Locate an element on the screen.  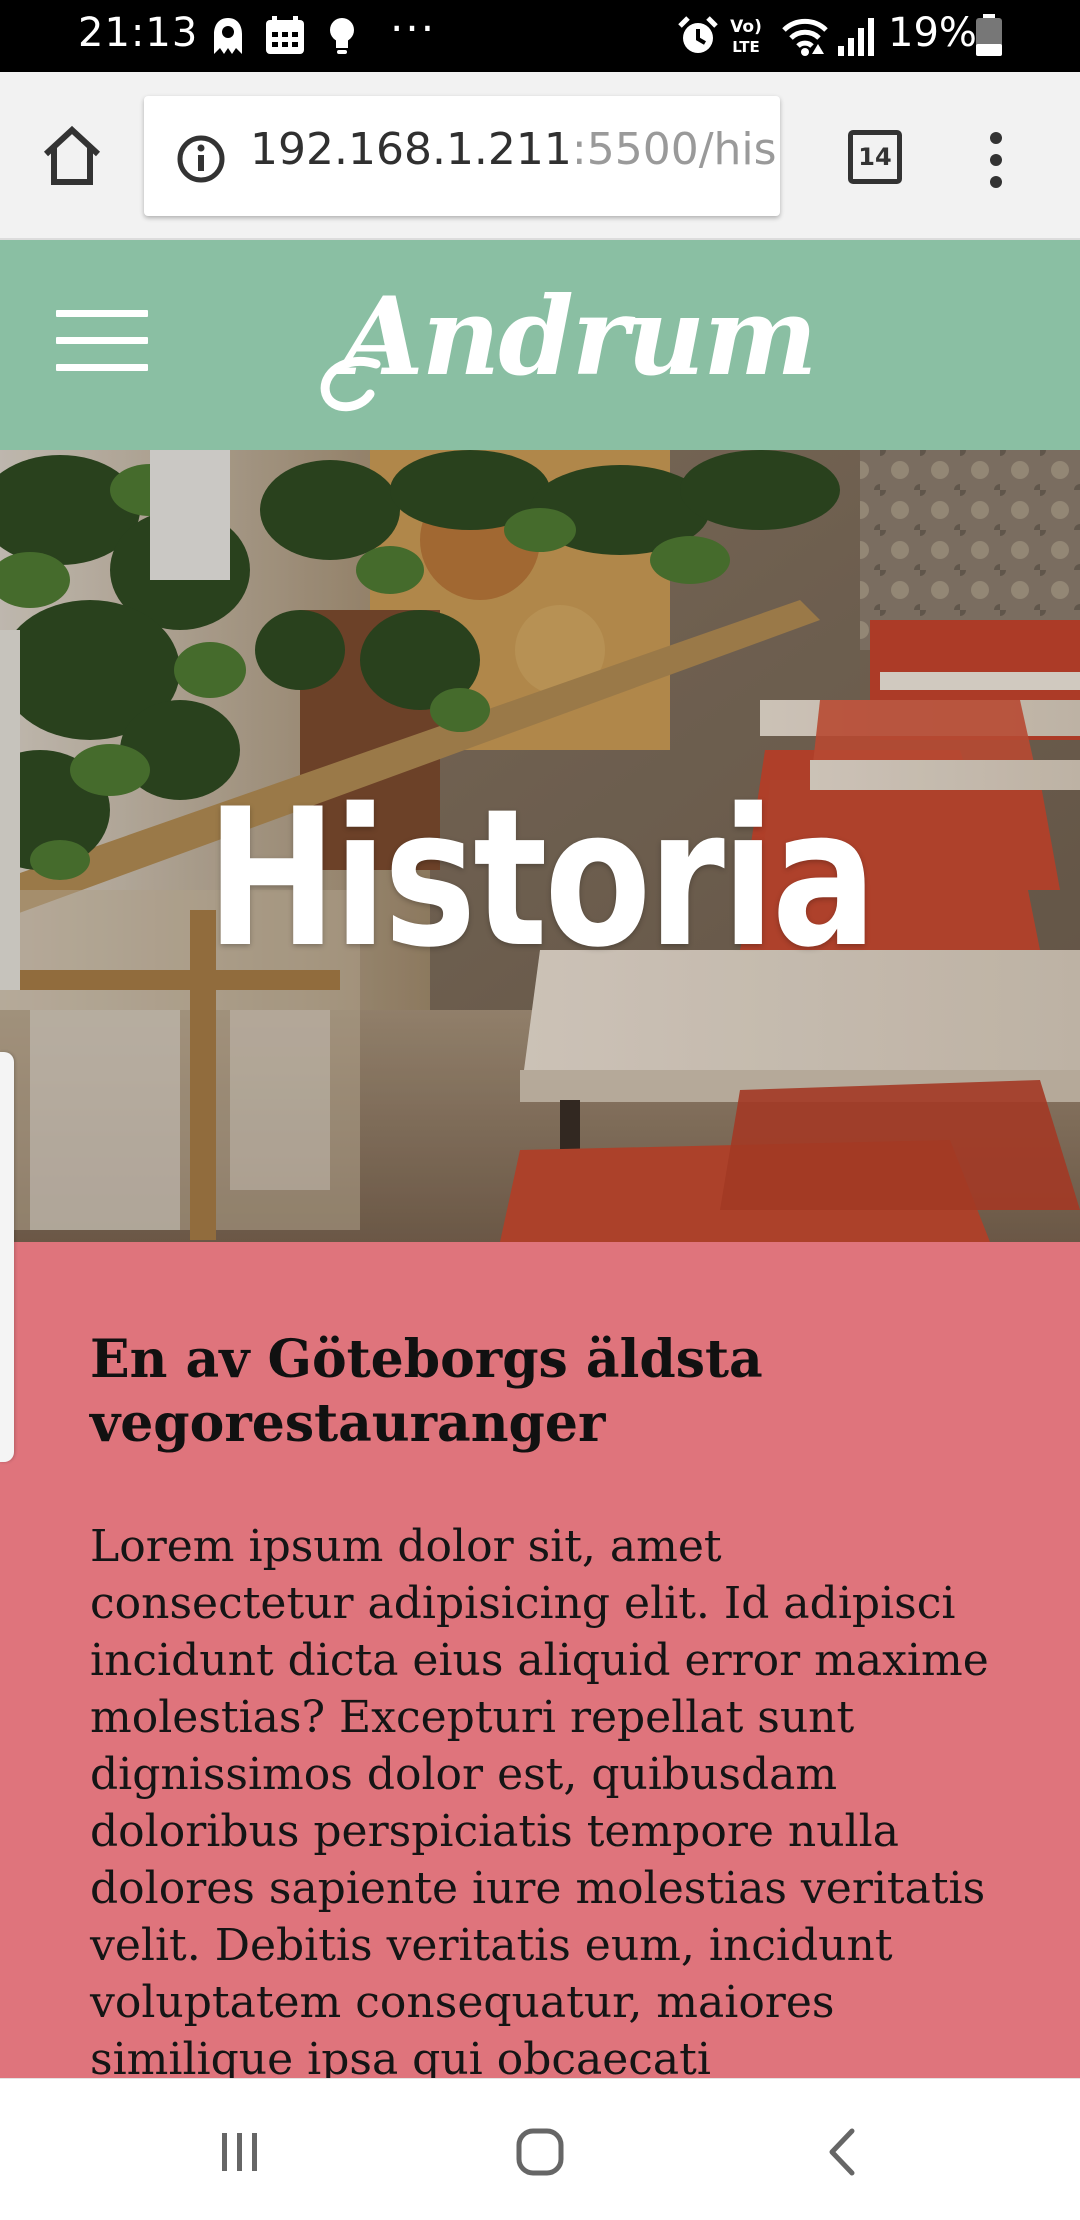
url-host: 192.168.1.211 is located at coordinates (411, 149).